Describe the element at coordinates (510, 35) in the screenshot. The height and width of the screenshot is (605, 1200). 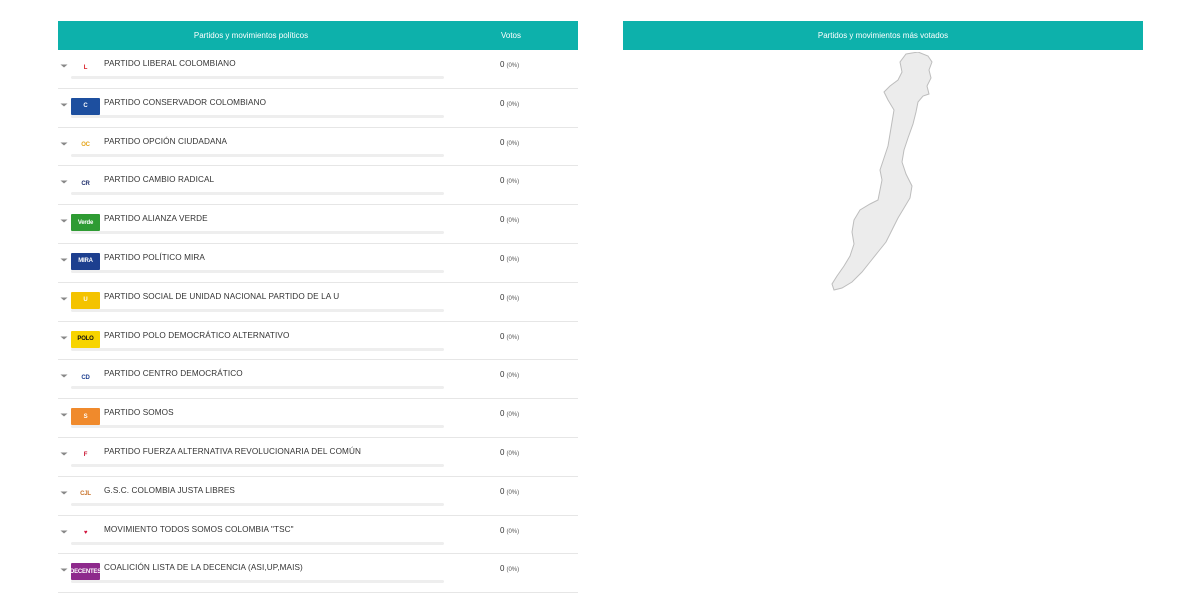
I see `column-header-votes: Votos` at that location.